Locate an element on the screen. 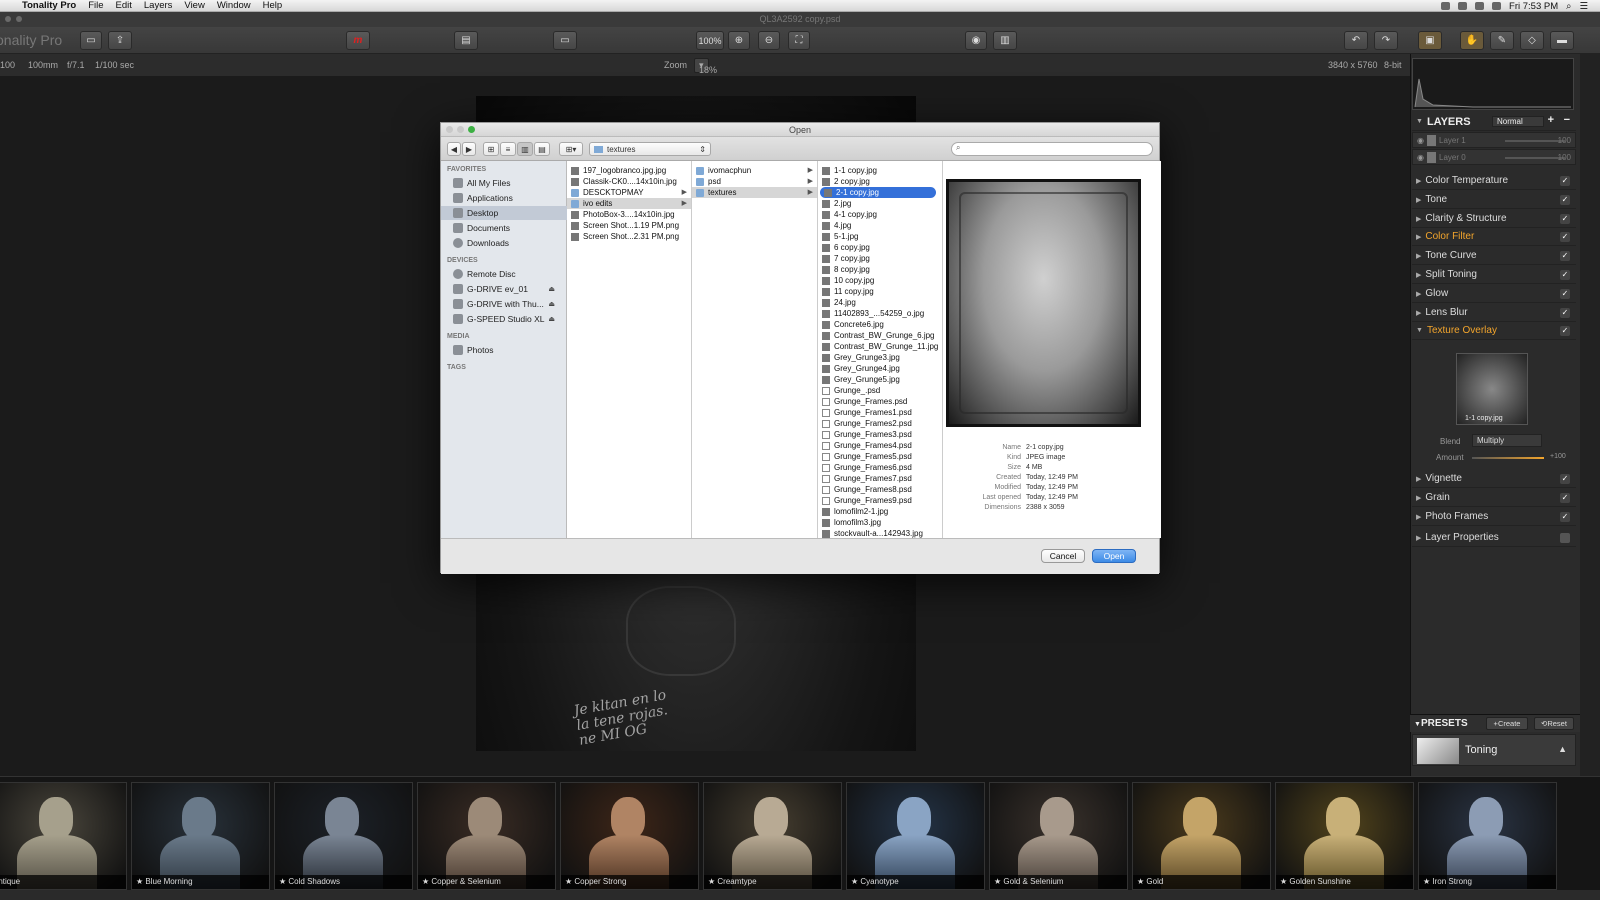 This screenshot has height=900, width=1600. file-item: 24.jpg is located at coordinates (880, 302).